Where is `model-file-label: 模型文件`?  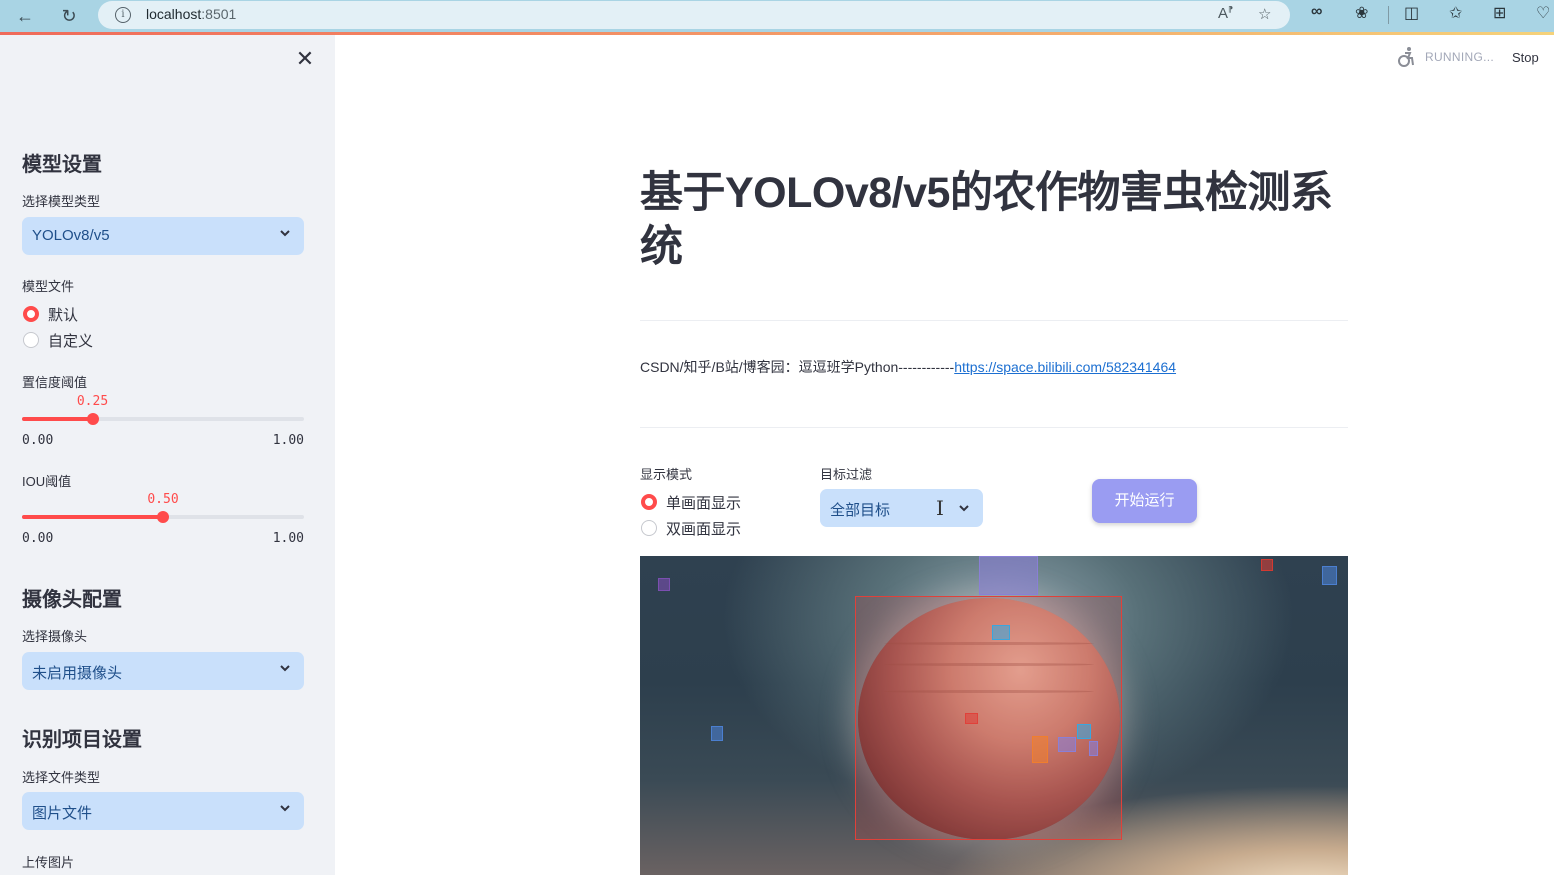
model-file-label: 模型文件 is located at coordinates (48, 286).